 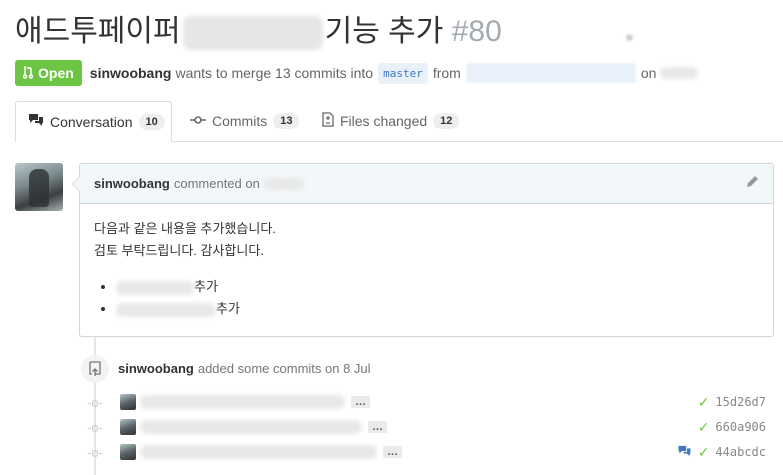 What do you see at coordinates (550, 73) in the screenshot?
I see `head-branch-redacted` at bounding box center [550, 73].